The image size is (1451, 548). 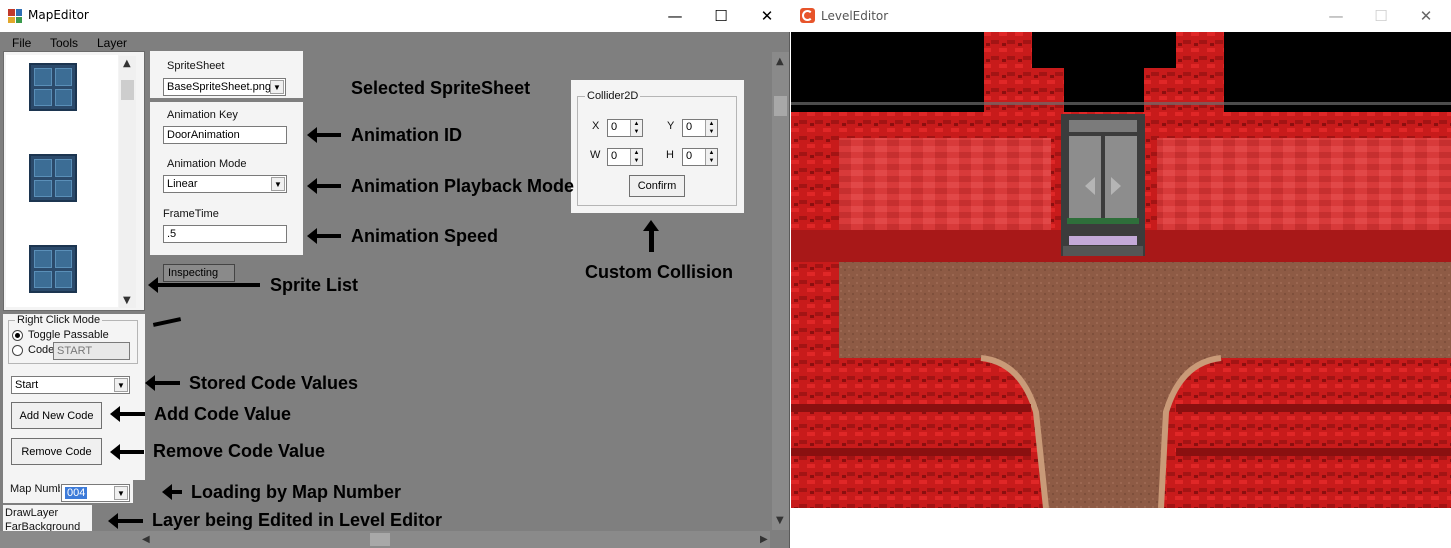 I want to click on map-door-lights, so click(x=1103, y=221).